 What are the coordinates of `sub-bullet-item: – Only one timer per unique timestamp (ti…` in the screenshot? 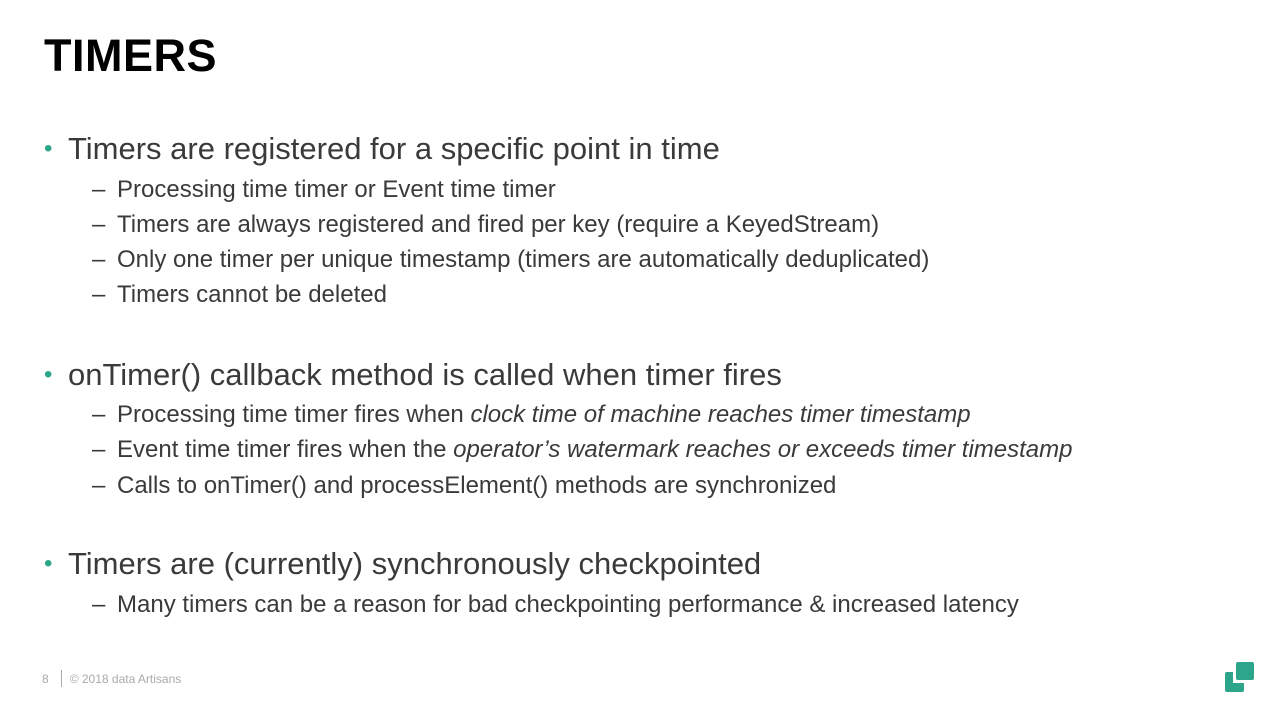 It's located at (510, 260).